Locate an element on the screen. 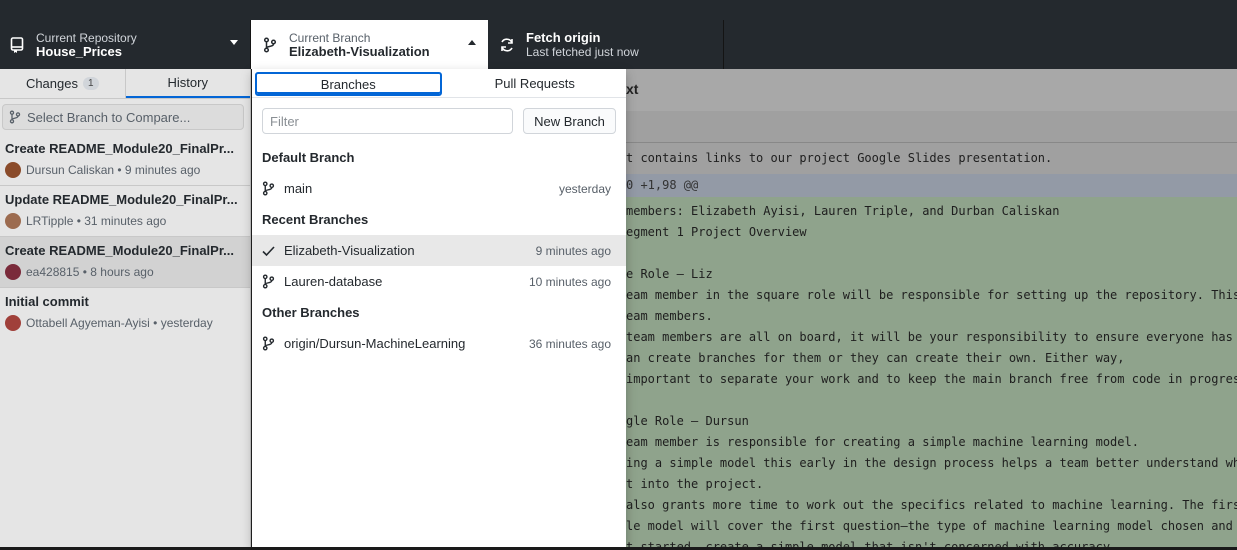 This screenshot has height=550, width=1237. chevron-up-icon is located at coordinates (472, 42).